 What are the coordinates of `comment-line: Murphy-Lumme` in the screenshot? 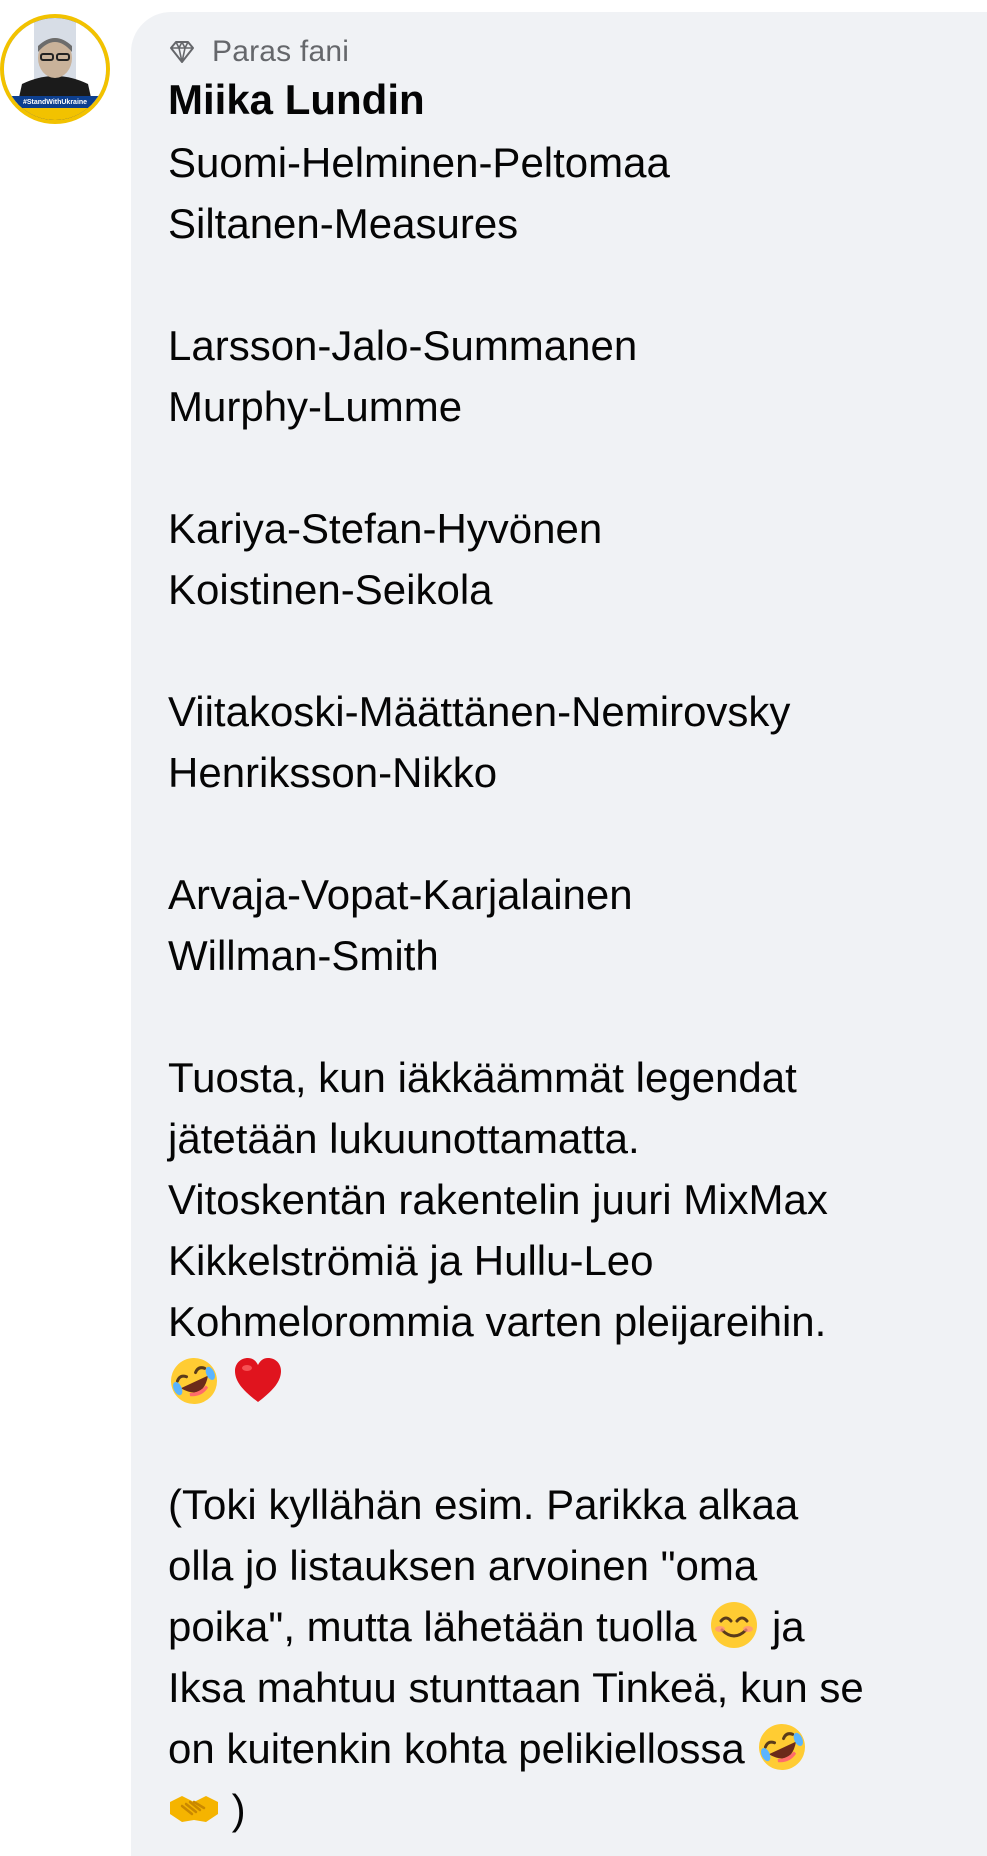 It's located at (315, 406).